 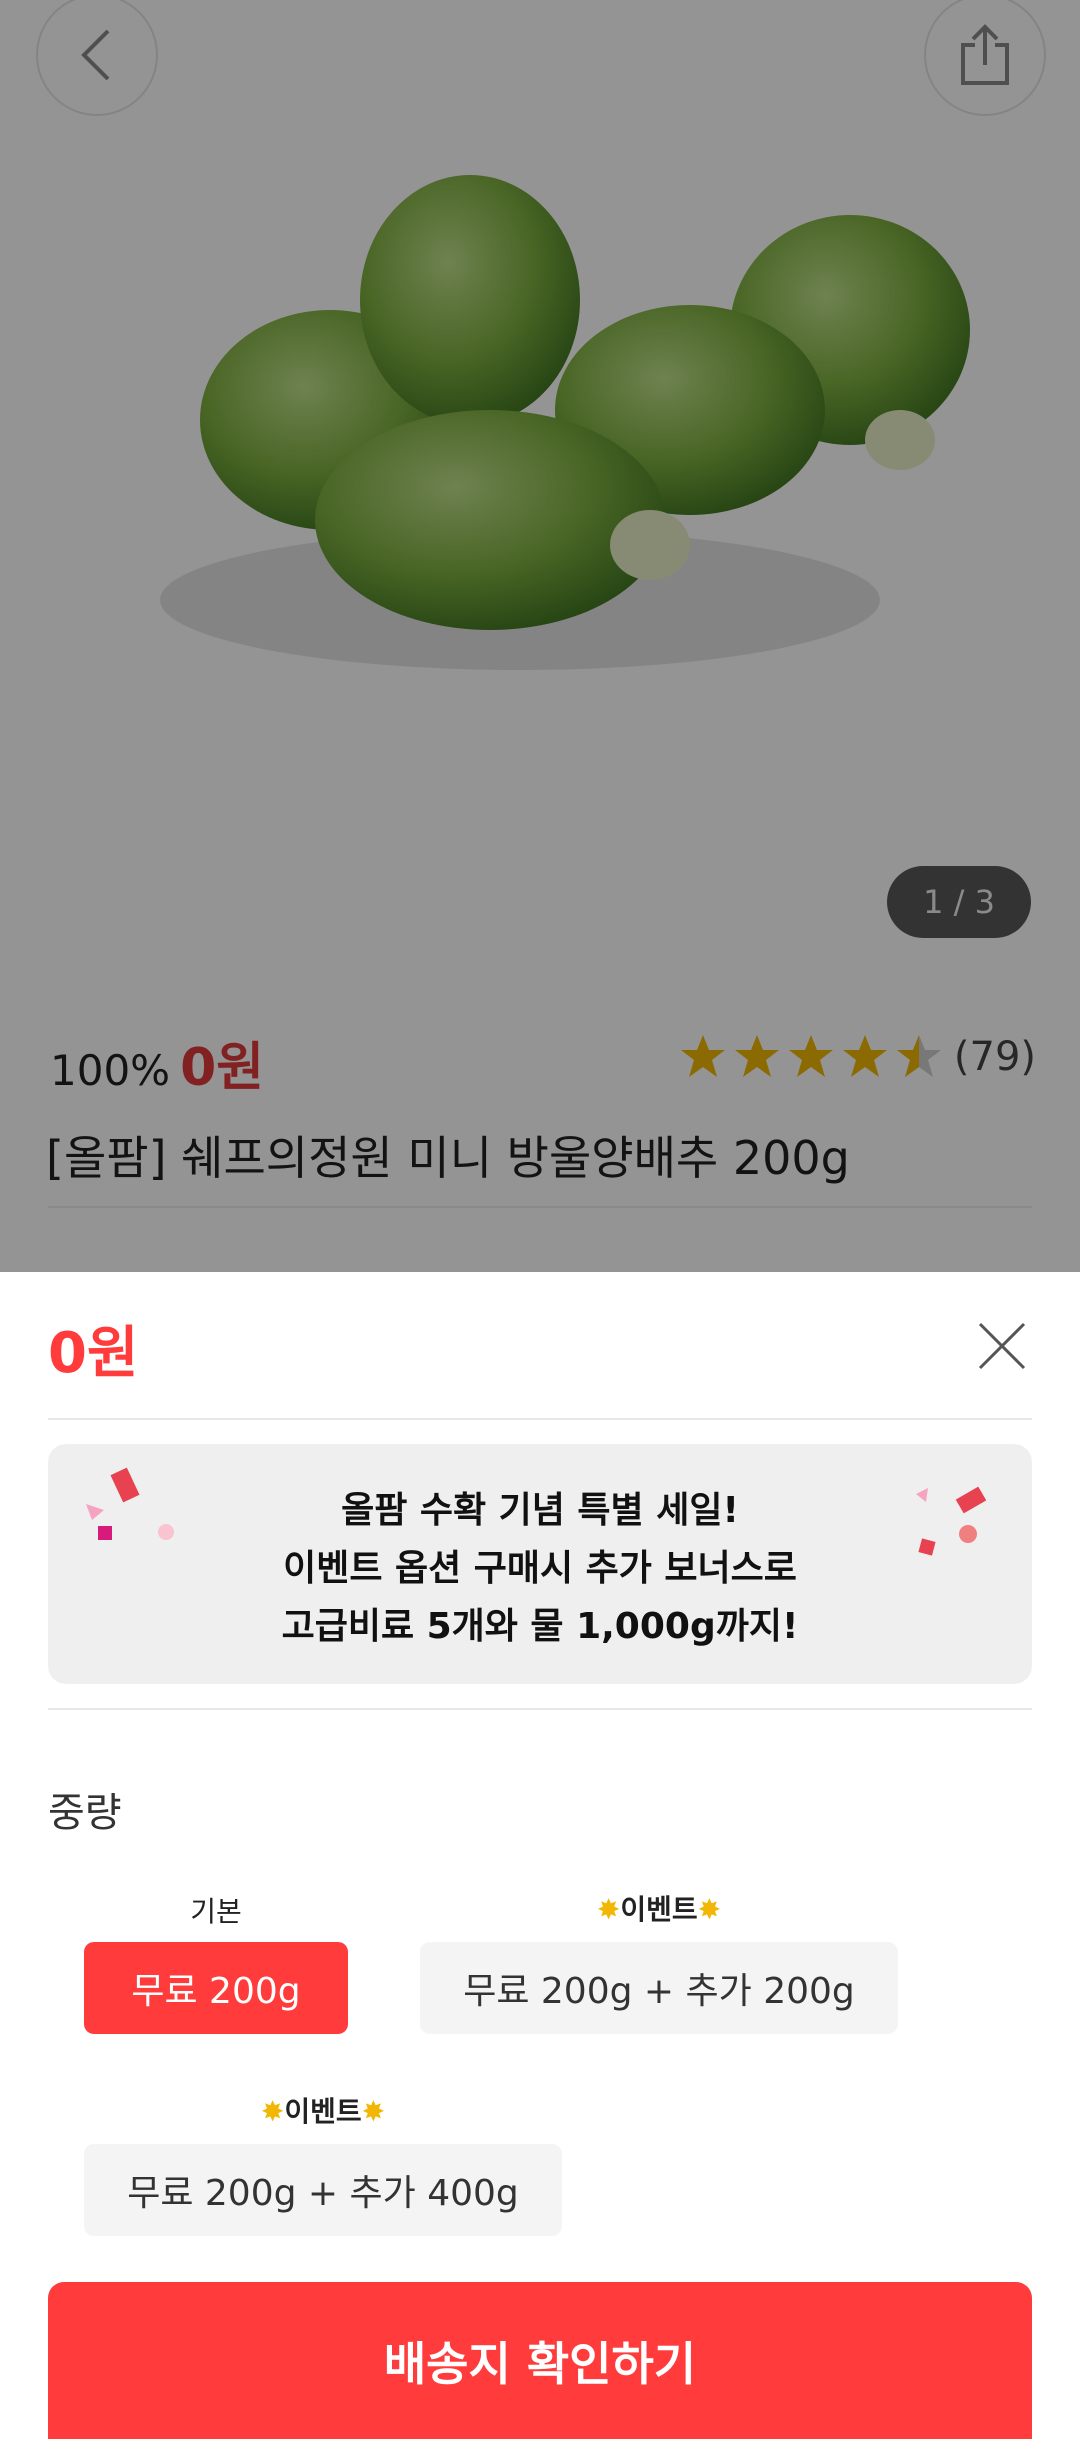 What do you see at coordinates (323, 2193) in the screenshot?
I see `option-label: 무료 200g + 추가 400g` at bounding box center [323, 2193].